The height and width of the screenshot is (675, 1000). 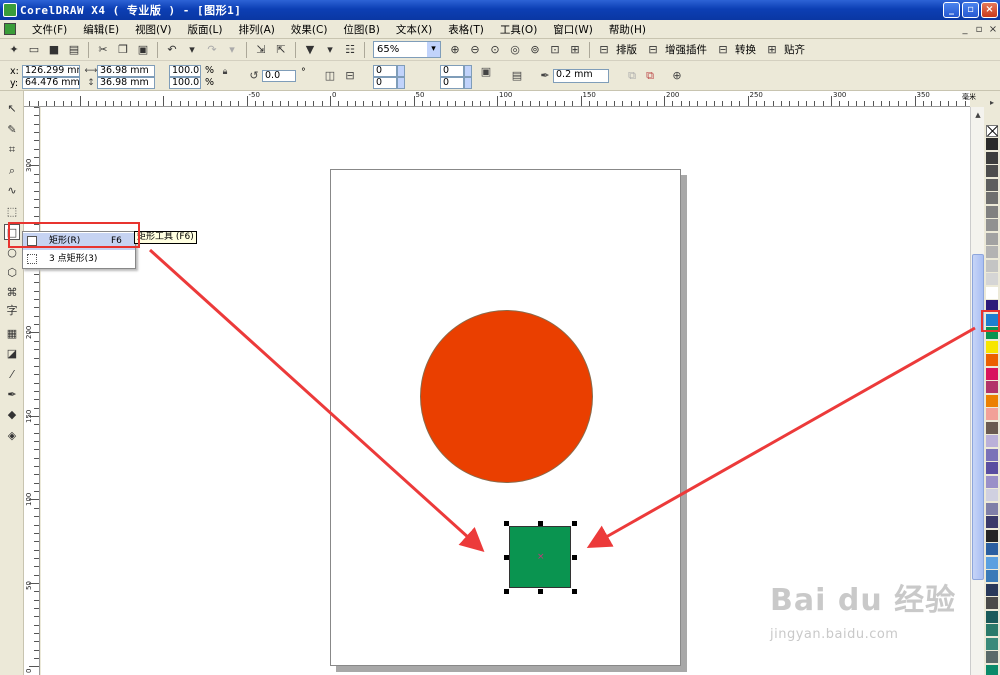 What do you see at coordinates (863, 600) in the screenshot?
I see `watermark-brand: Bai du 经验` at bounding box center [863, 600].